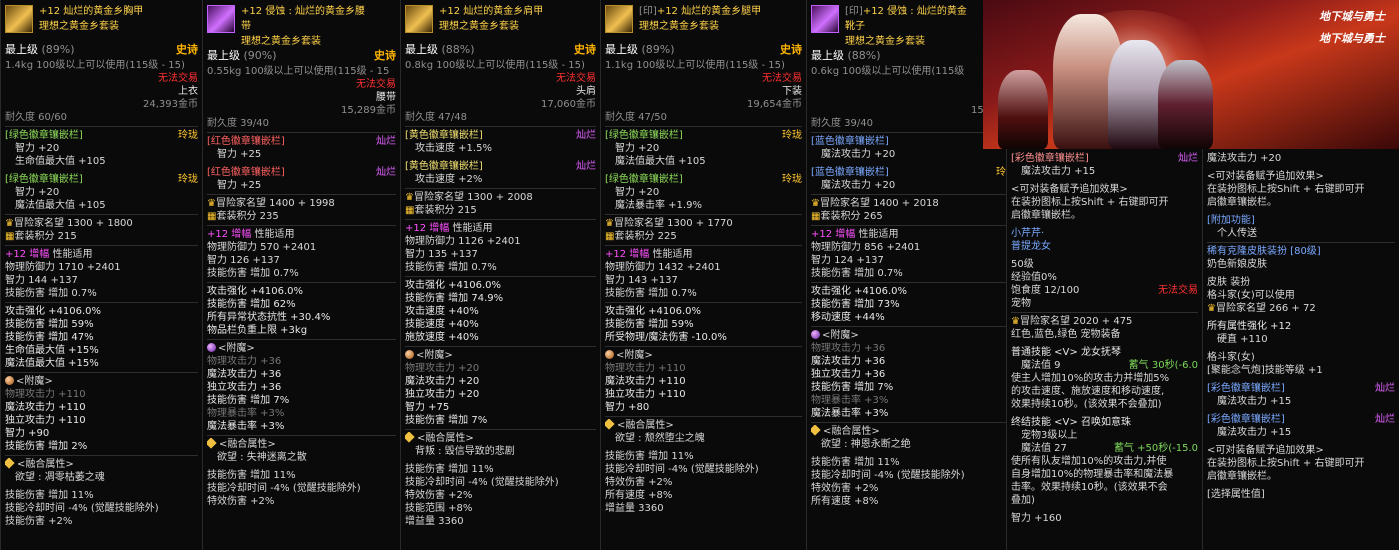 The image size is (1399, 550). Describe the element at coordinates (188, 91) in the screenshot. I see `slot-type: 上衣` at that location.